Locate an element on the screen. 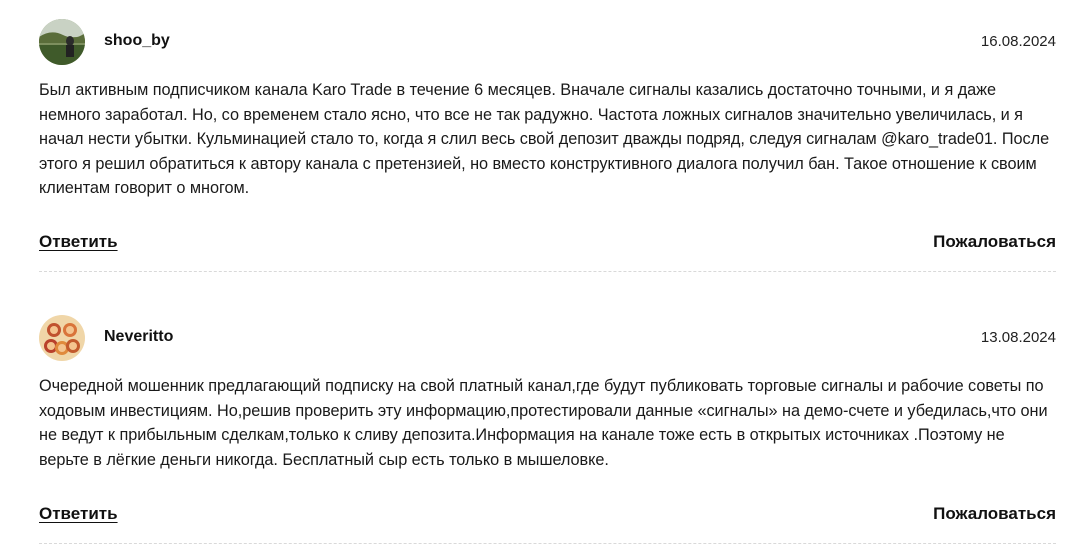 The width and height of the screenshot is (1090, 558). comment-date: 16.08.2024 is located at coordinates (1018, 41).